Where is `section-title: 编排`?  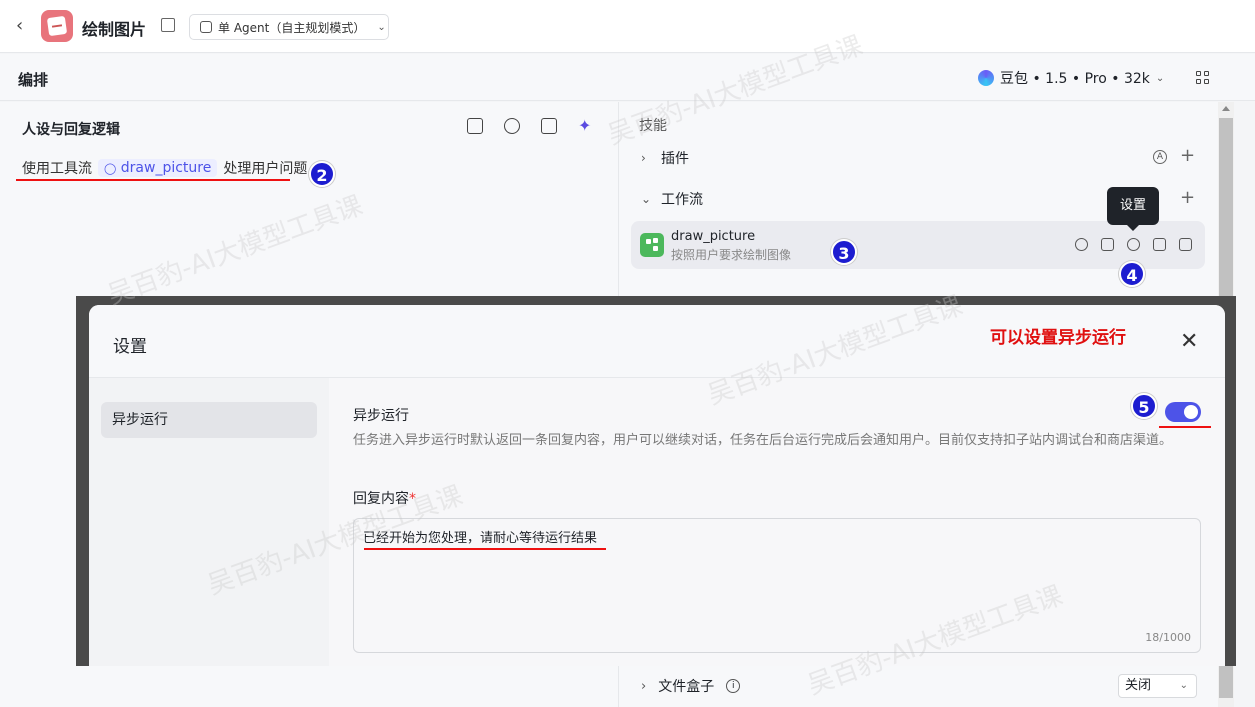
section-title: 编排 is located at coordinates (33, 80).